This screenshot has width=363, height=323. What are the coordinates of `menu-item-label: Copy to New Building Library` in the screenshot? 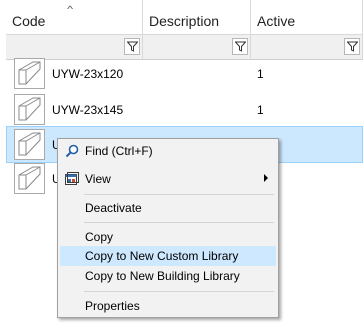 It's located at (162, 276).